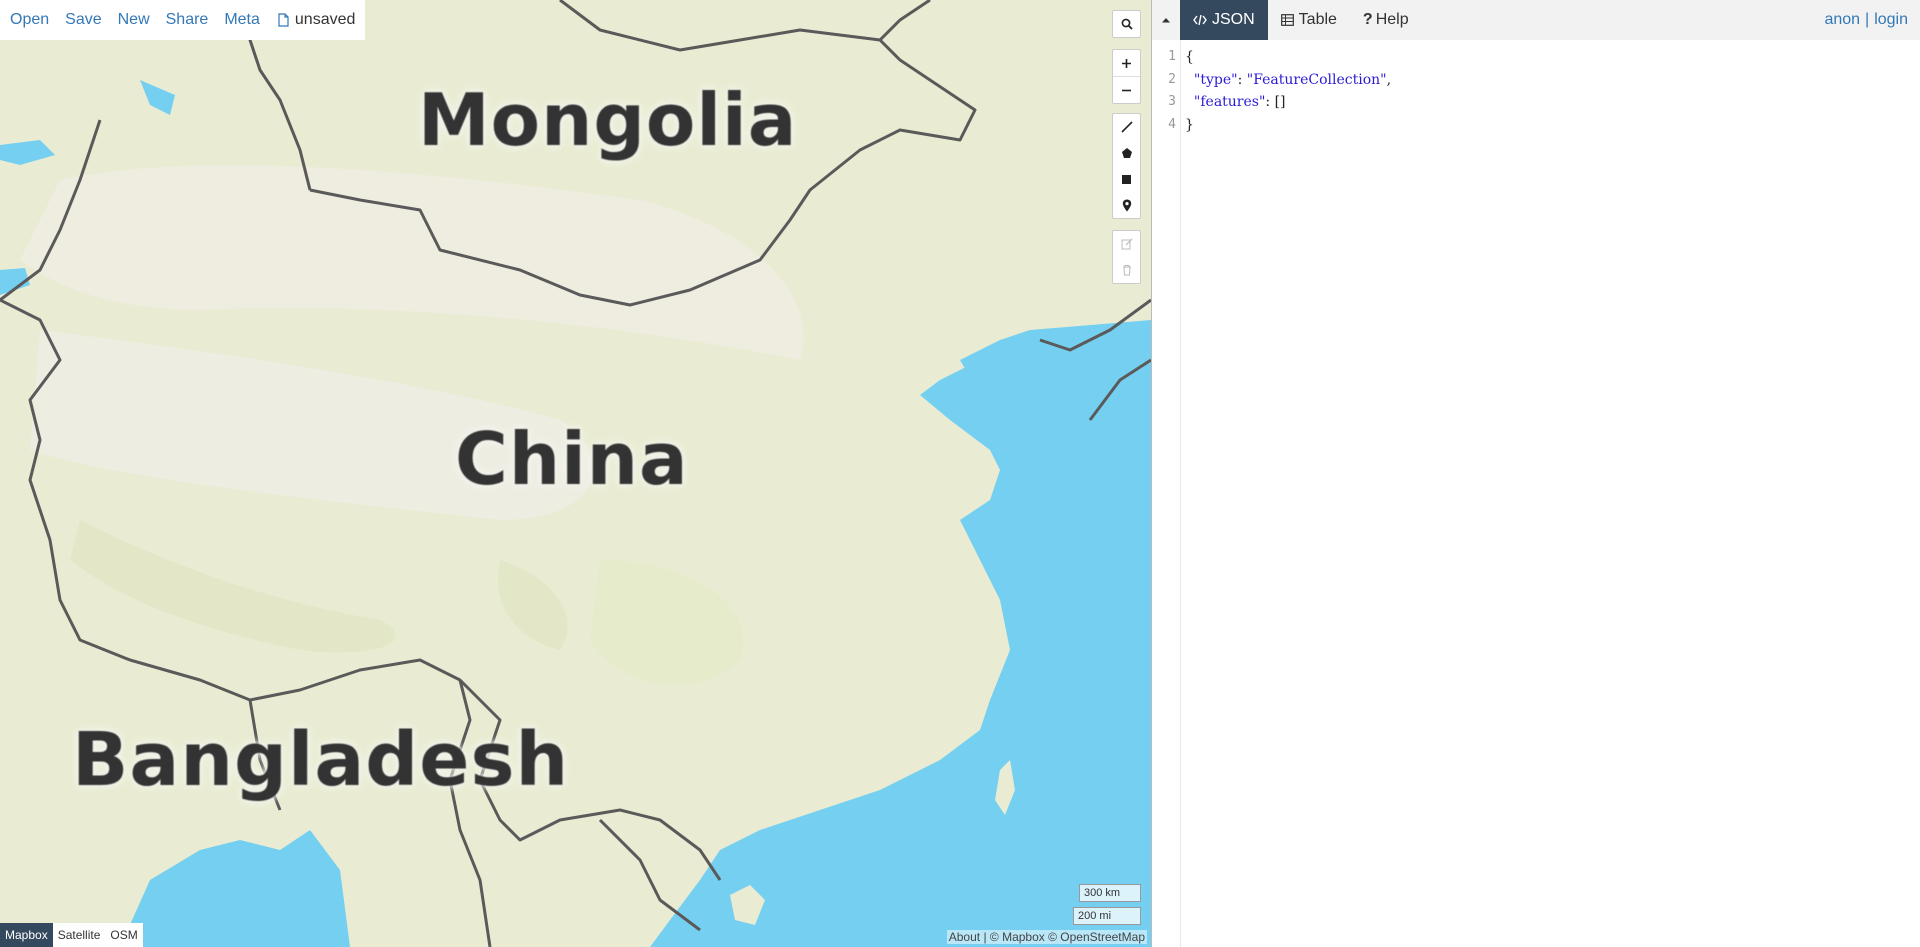 This screenshot has width=1920, height=947. What do you see at coordinates (1172, 79) in the screenshot?
I see `line-number: 2` at bounding box center [1172, 79].